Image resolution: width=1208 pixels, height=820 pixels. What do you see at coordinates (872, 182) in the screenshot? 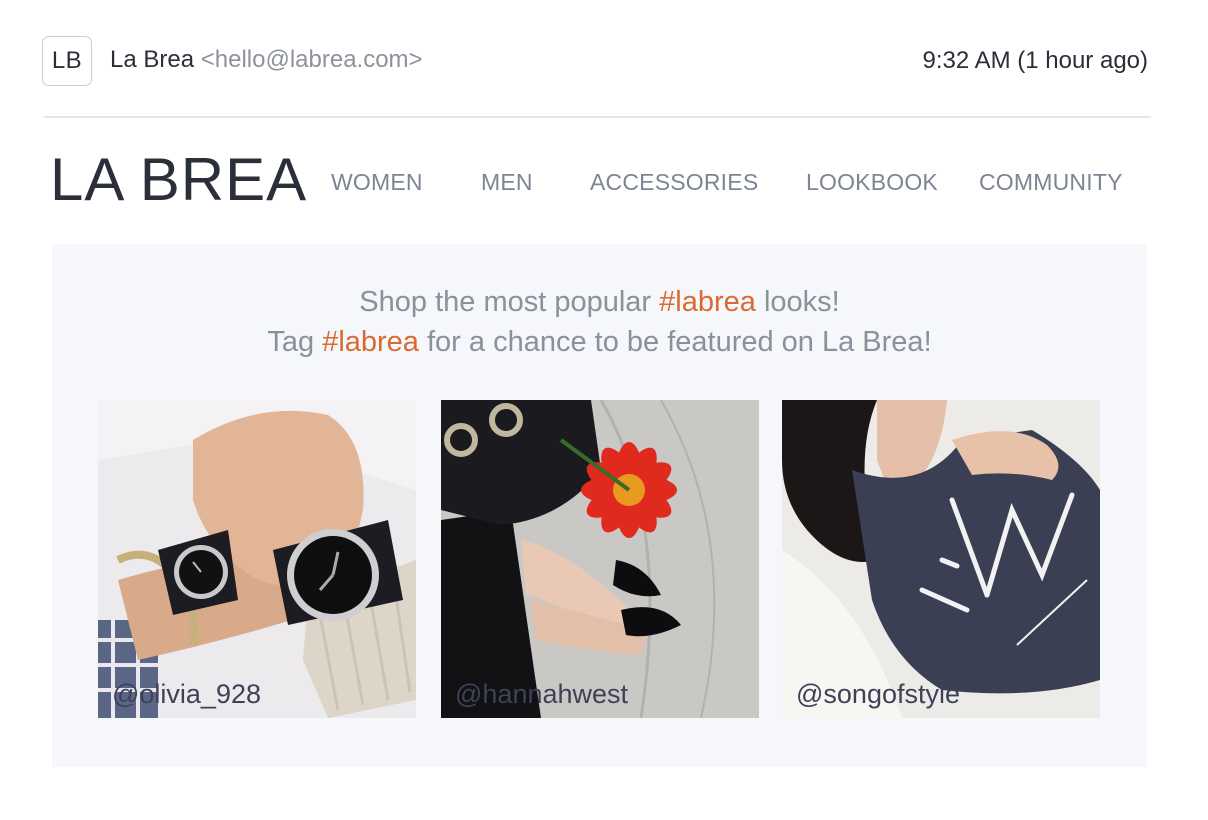
I see `nav-lookbook: LOOKBOOK` at bounding box center [872, 182].